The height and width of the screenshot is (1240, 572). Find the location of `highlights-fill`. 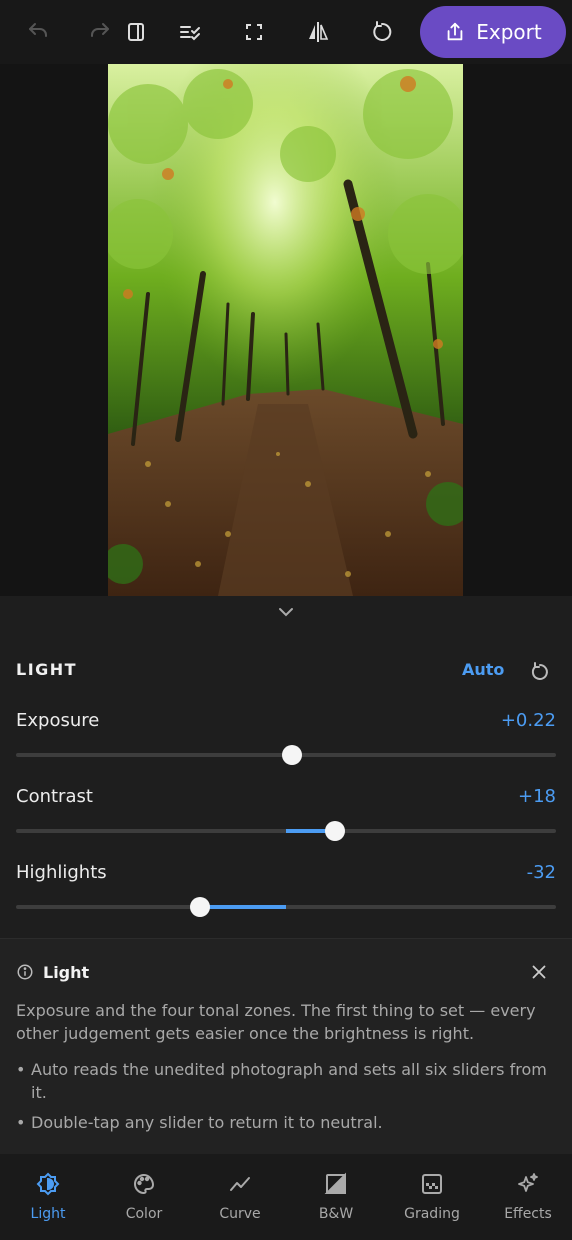

highlights-fill is located at coordinates (242, 907).